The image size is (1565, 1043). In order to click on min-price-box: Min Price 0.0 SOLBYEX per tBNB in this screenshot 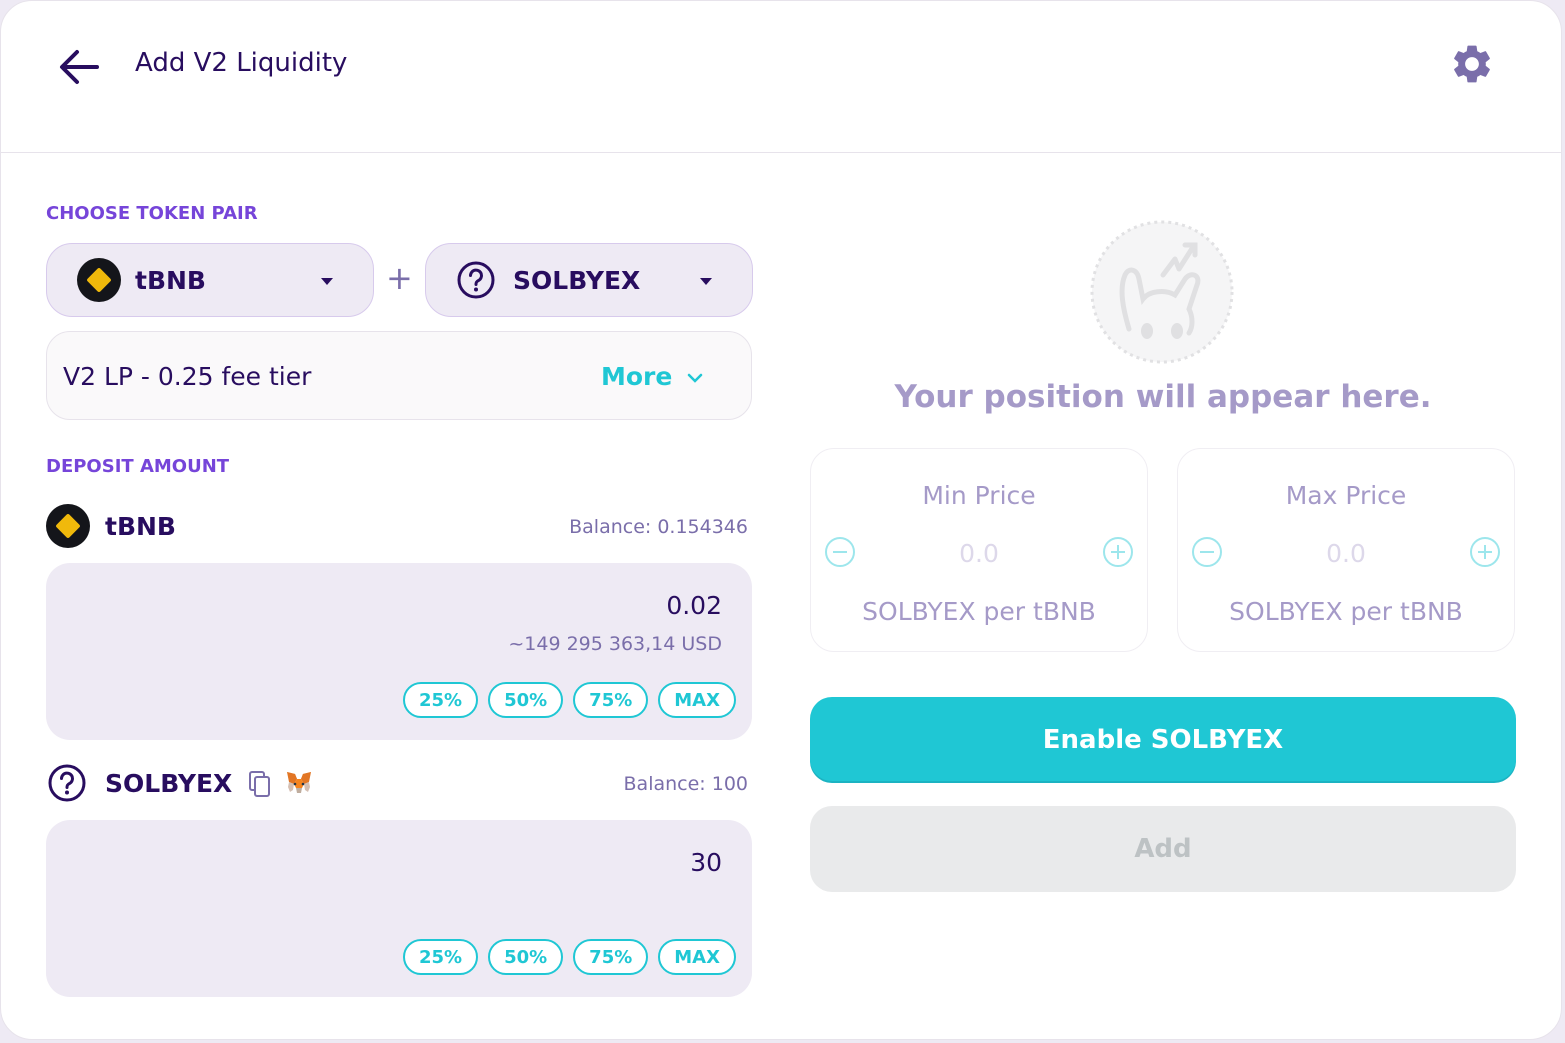, I will do `click(979, 550)`.